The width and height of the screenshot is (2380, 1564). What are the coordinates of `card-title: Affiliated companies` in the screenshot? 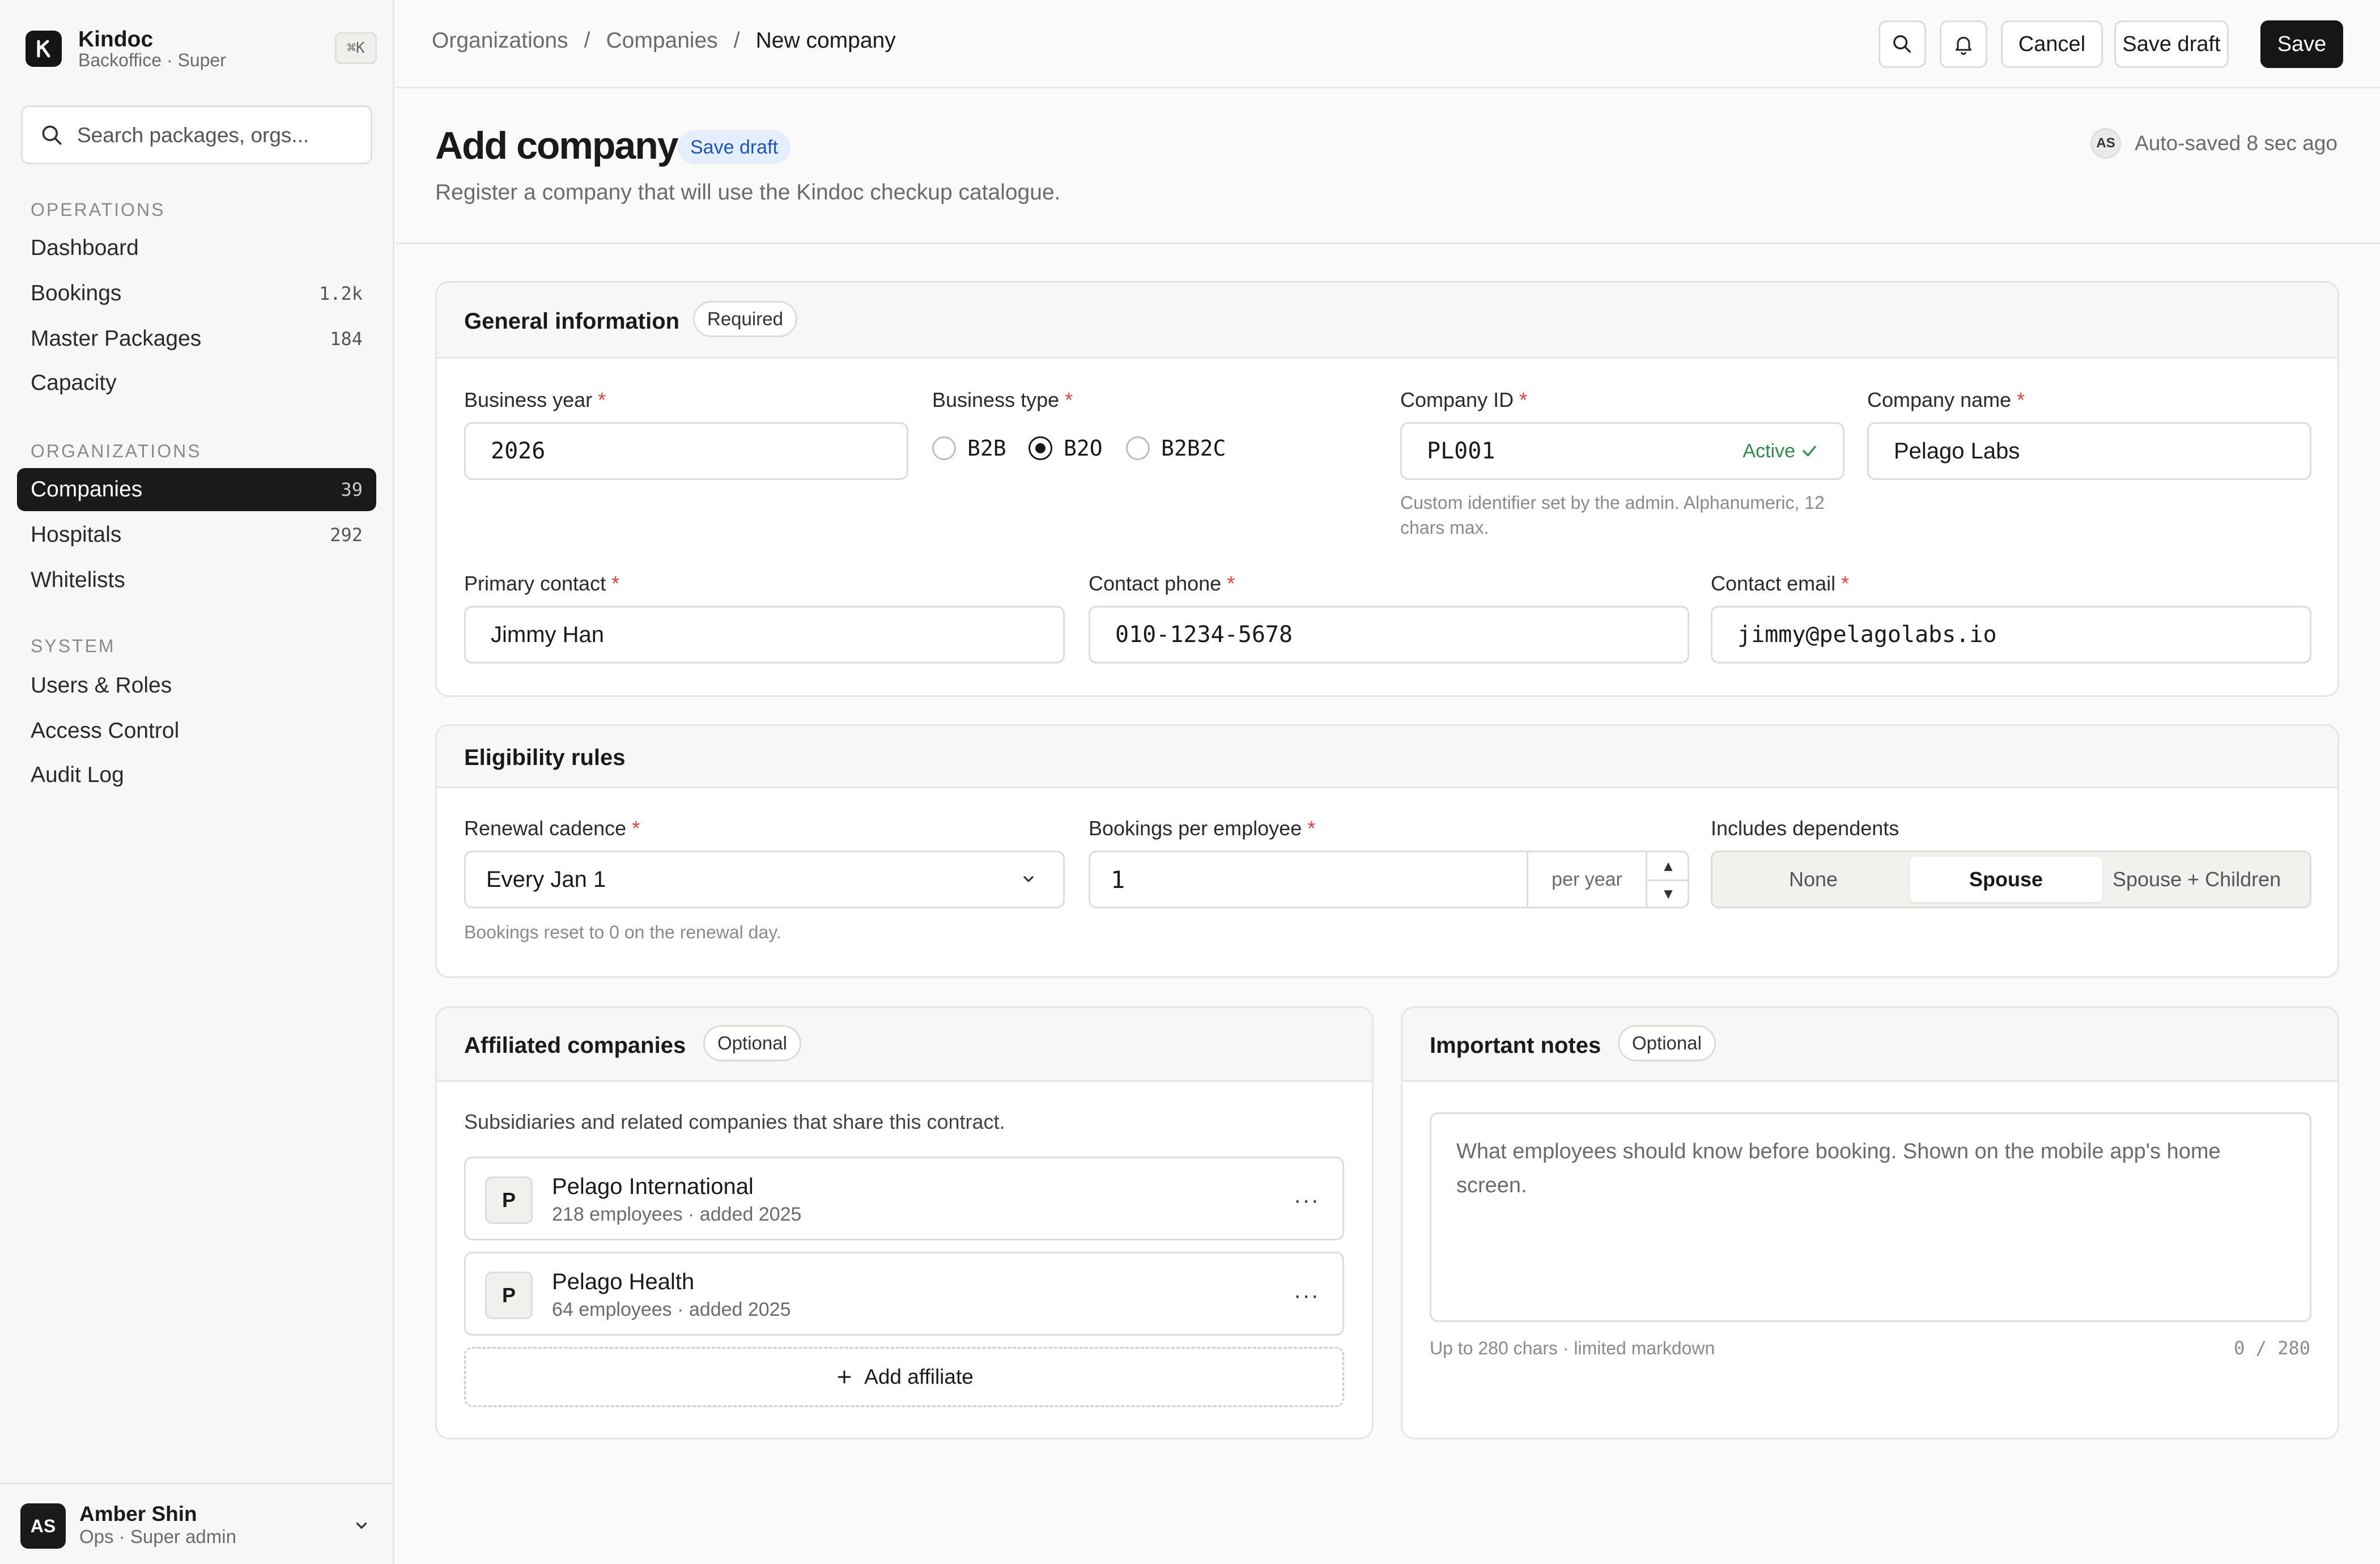 It's located at (575, 1045).